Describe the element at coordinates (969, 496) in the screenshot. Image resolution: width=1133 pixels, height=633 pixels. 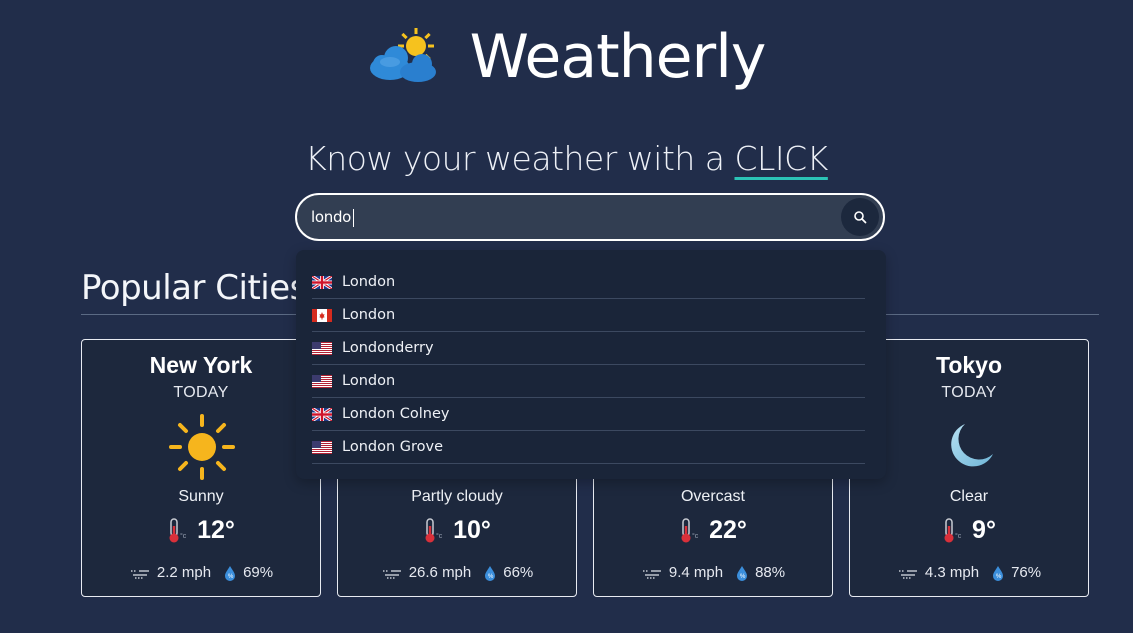
I see `card-condition: Clear` at that location.